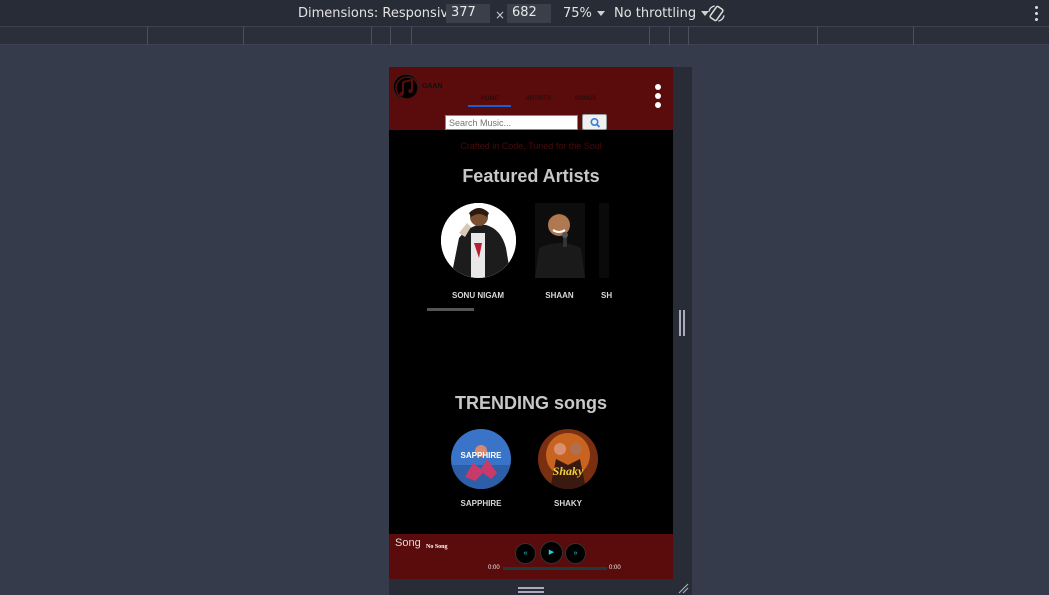 Image resolution: width=1049 pixels, height=595 pixels. I want to click on play-button: ▶, so click(551, 552).